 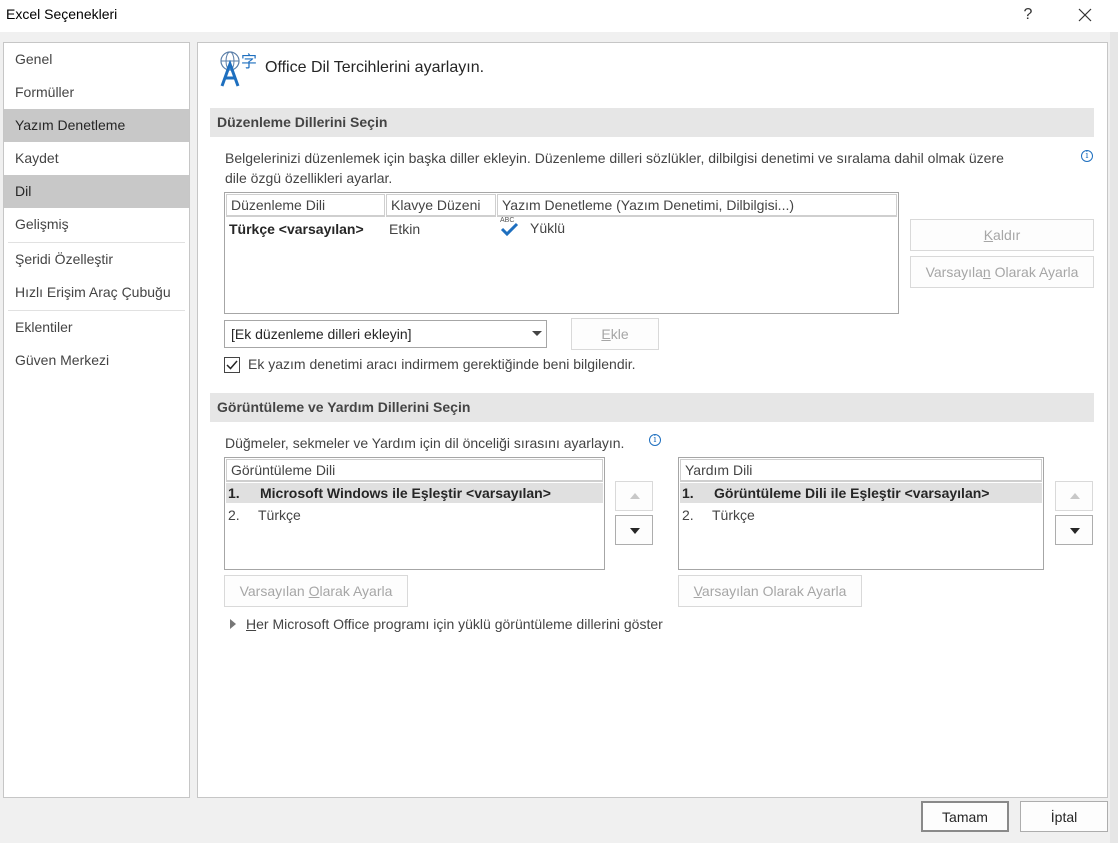 I want to click on dropdown-value: [Ek düzenleme dilleri ekleyin], so click(x=321, y=334).